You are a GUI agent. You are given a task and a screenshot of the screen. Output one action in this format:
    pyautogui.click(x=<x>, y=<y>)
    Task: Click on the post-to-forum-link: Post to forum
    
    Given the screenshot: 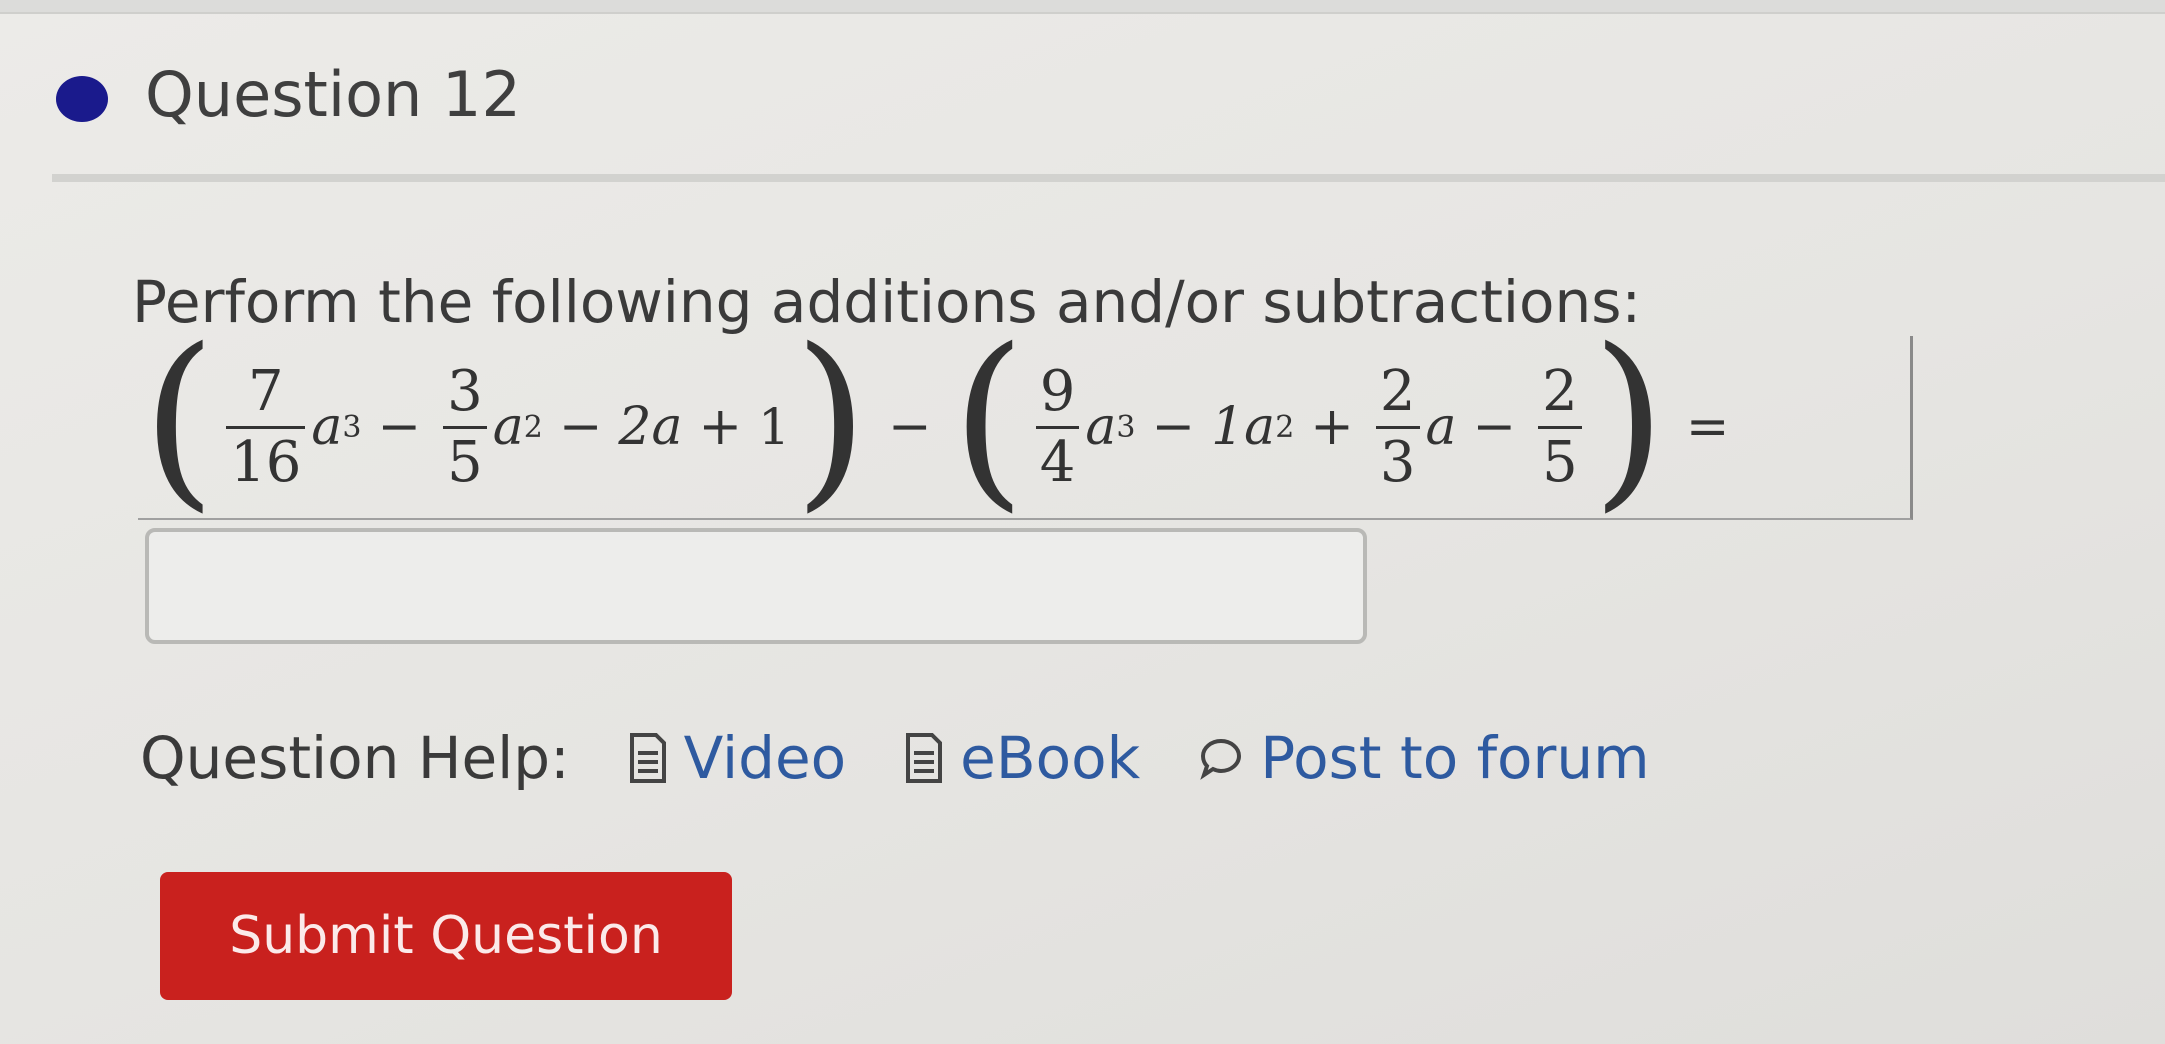 What is the action you would take?
    pyautogui.click(x=1424, y=758)
    